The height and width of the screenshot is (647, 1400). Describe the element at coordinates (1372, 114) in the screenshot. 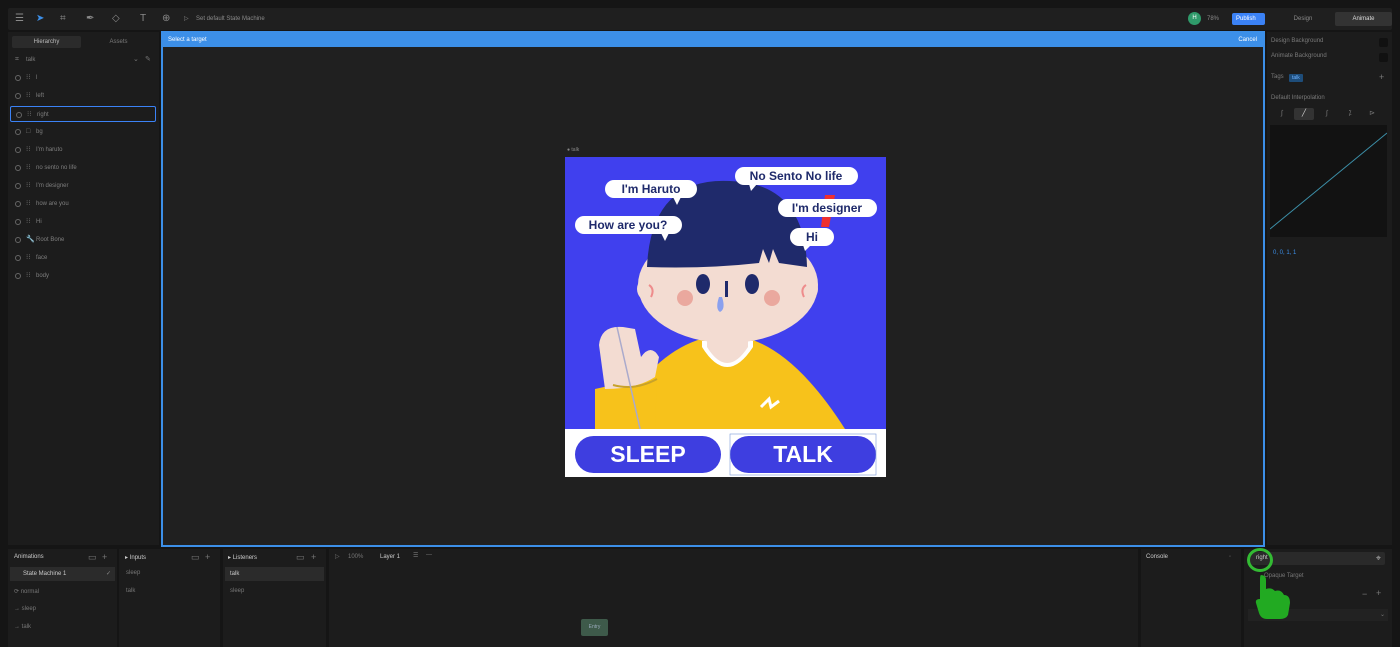

I see `step-interp-icon: ⊳` at that location.